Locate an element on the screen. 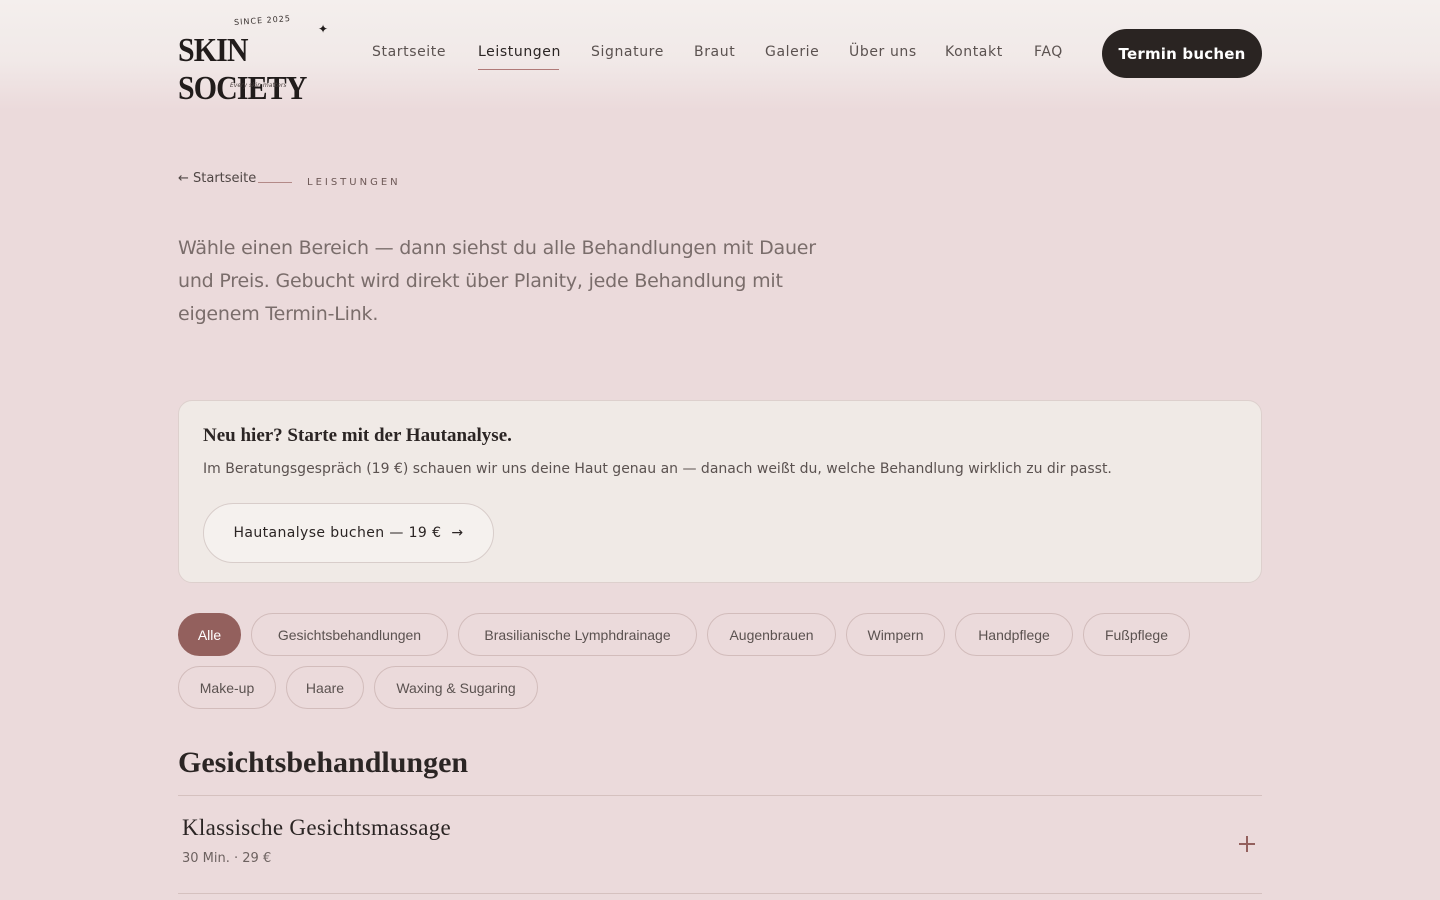  treatment-name: Klassische Gesichtsmassage is located at coordinates (317, 827).